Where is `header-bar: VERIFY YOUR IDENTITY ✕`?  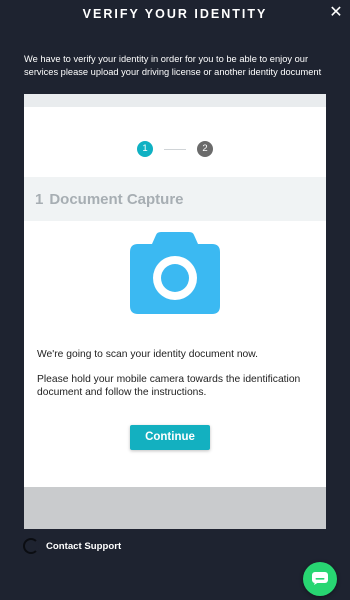
header-bar: VERIFY YOUR IDENTITY ✕ is located at coordinates (175, 15).